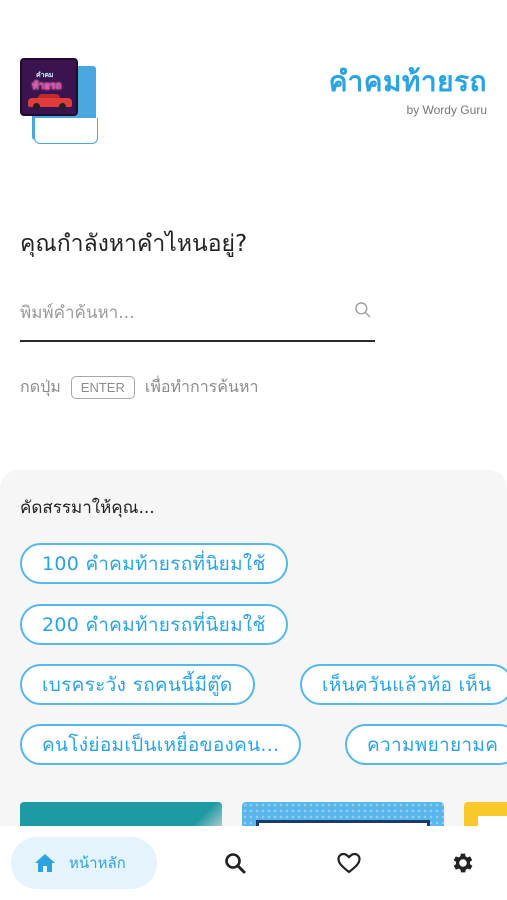 The height and width of the screenshot is (900, 507). What do you see at coordinates (45, 863) in the screenshot?
I see `home-icon` at bounding box center [45, 863].